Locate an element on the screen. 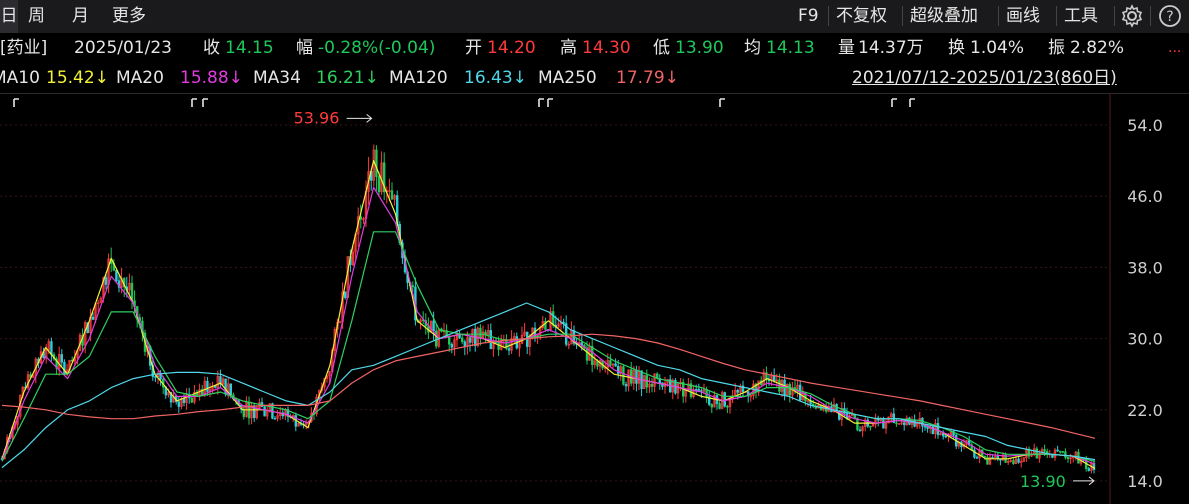 The height and width of the screenshot is (504, 1189). close-value: 14.15 is located at coordinates (249, 48).